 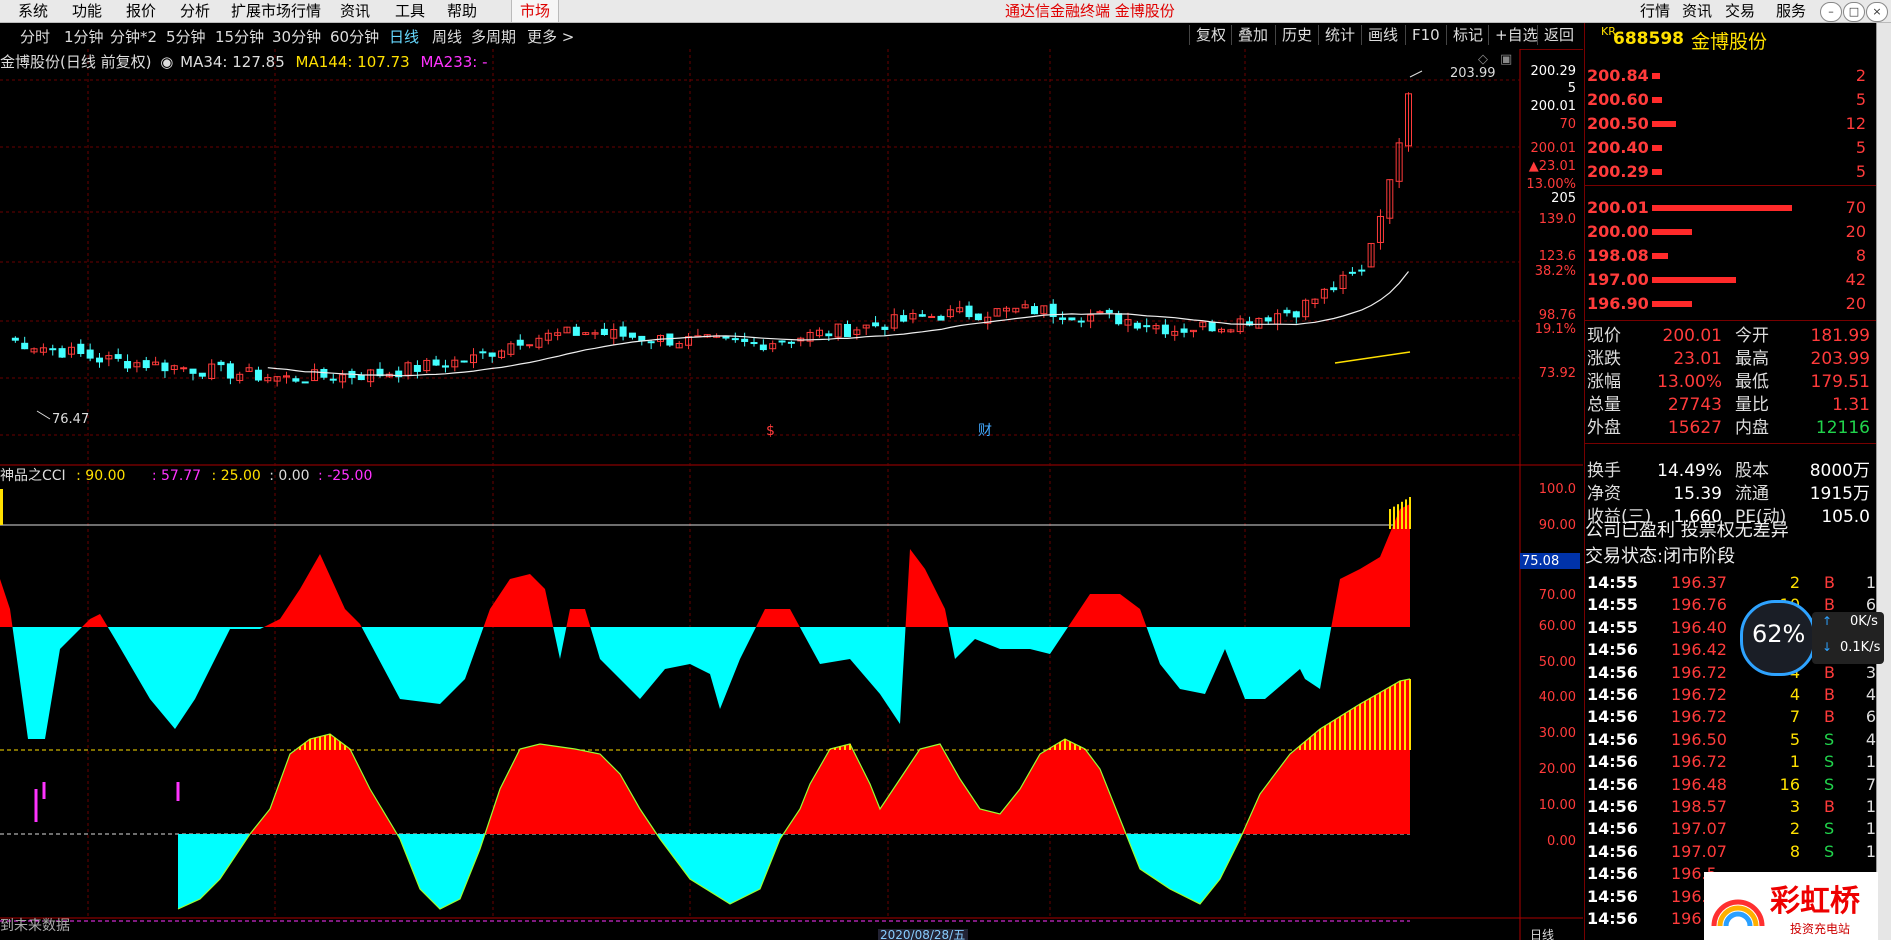 What do you see at coordinates (1692, 336) in the screenshot?
I see `stat-value: 200.01` at bounding box center [1692, 336].